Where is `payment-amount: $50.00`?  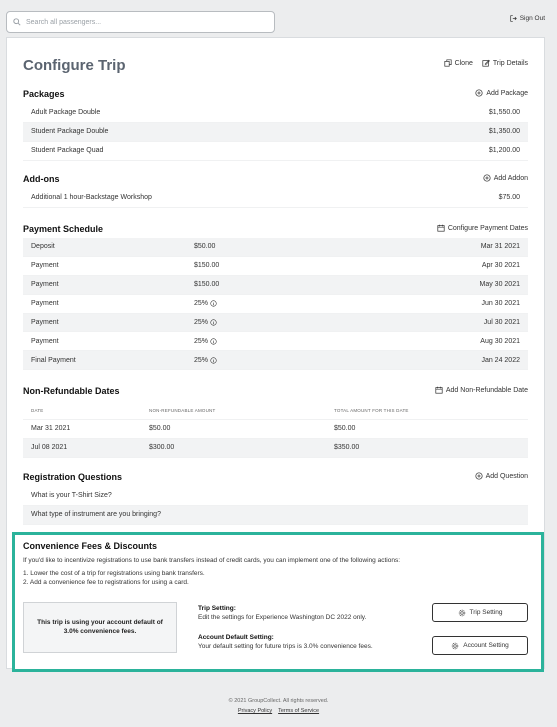 payment-amount: $50.00 is located at coordinates (205, 247).